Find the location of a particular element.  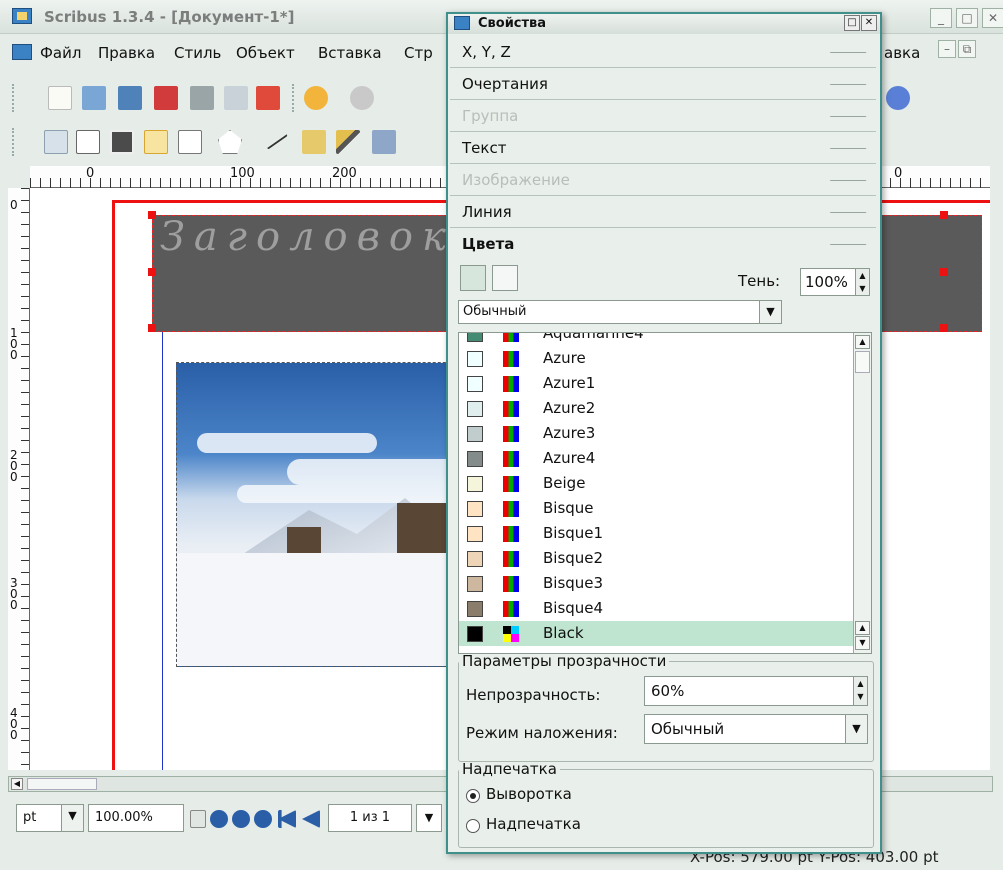

header-text: Заголовок is located at coordinates (307, 237).